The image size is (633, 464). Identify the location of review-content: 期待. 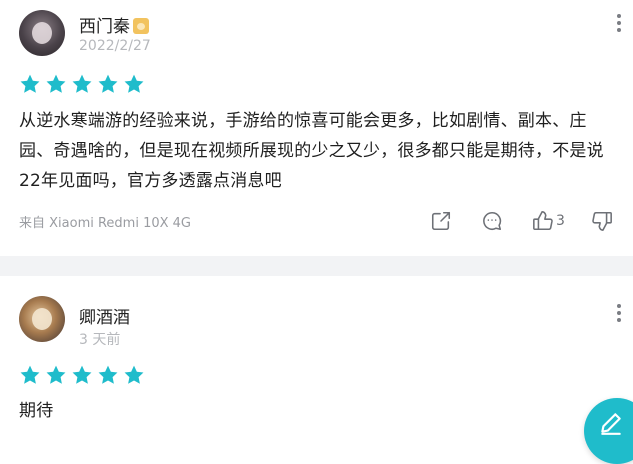
(319, 411).